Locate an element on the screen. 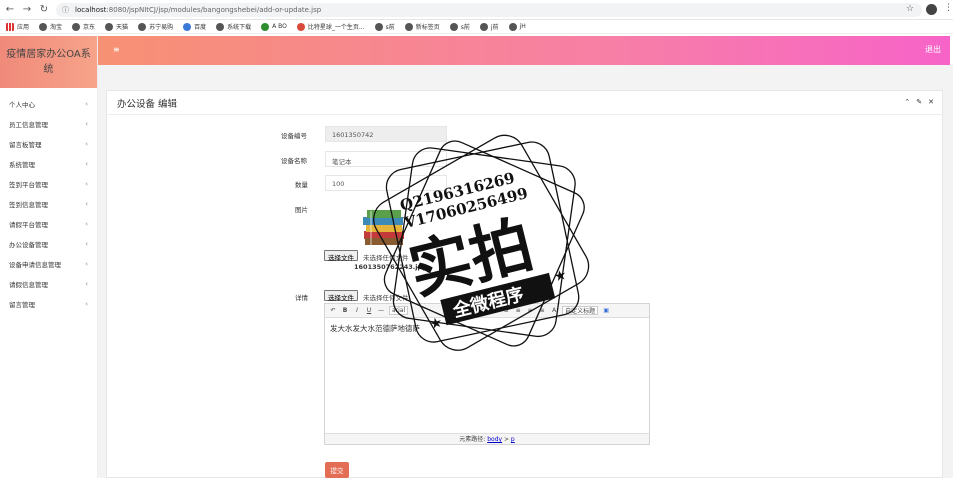  bookmark-apps: 应用 is located at coordinates (17, 26).